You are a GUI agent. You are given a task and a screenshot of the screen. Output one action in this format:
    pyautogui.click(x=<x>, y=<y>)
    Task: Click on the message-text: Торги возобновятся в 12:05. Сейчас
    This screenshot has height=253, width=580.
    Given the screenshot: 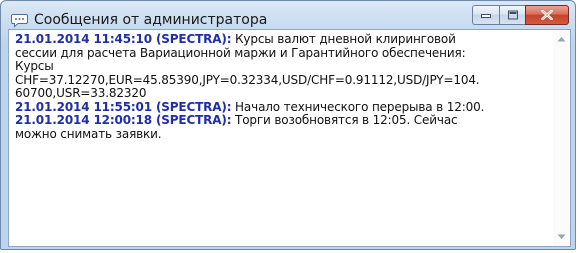 What is the action you would take?
    pyautogui.click(x=344, y=120)
    